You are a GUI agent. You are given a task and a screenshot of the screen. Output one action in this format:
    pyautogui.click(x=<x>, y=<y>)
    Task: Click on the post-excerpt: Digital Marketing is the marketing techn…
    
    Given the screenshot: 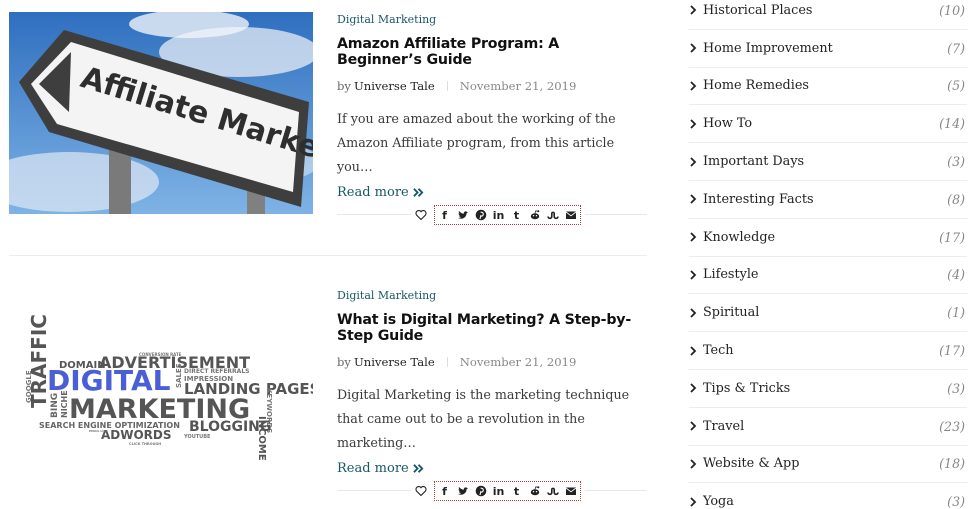 What is the action you would take?
    pyautogui.click(x=483, y=418)
    